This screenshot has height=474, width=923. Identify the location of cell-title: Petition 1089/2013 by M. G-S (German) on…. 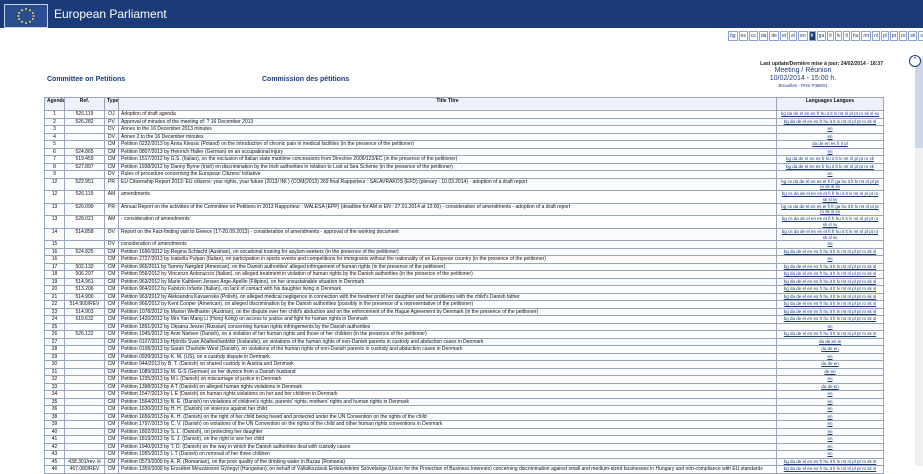
(447, 372).